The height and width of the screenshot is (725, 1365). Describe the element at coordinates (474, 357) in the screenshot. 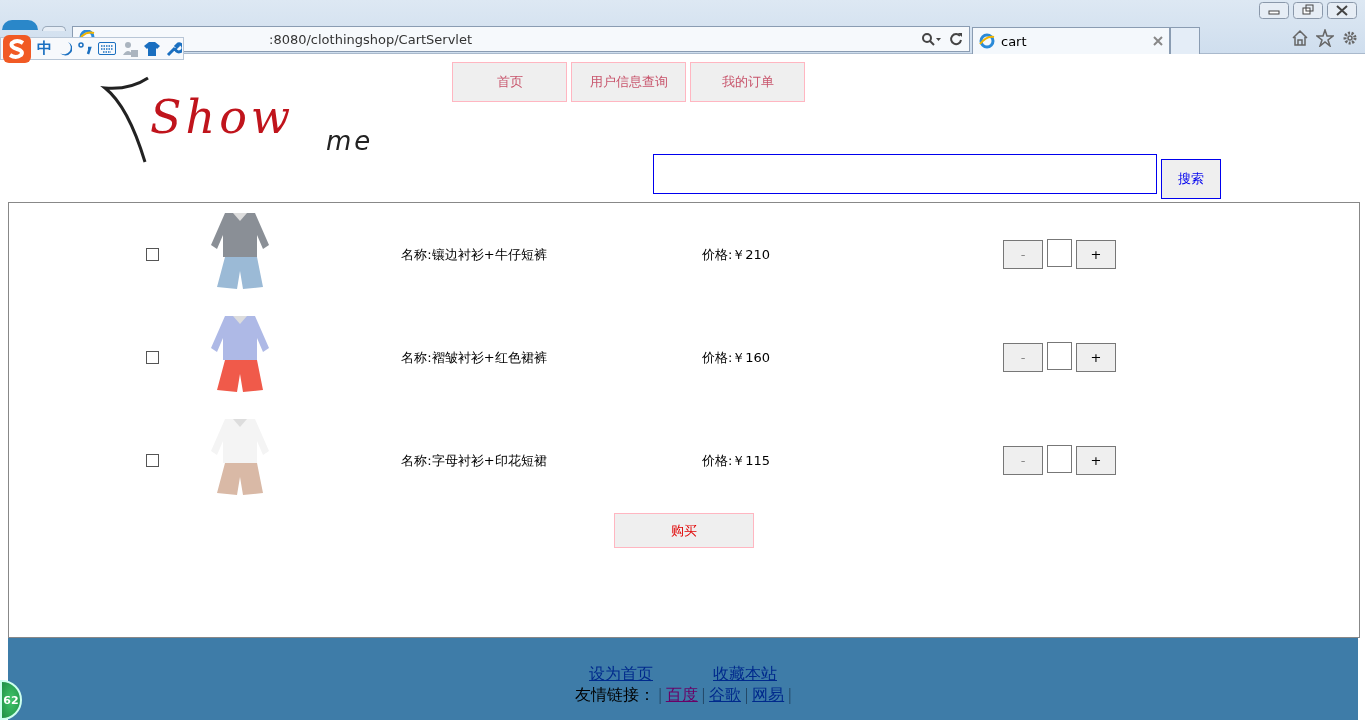

I see `product-name: 名称:褶皱衬衫+红色裙裤` at that location.